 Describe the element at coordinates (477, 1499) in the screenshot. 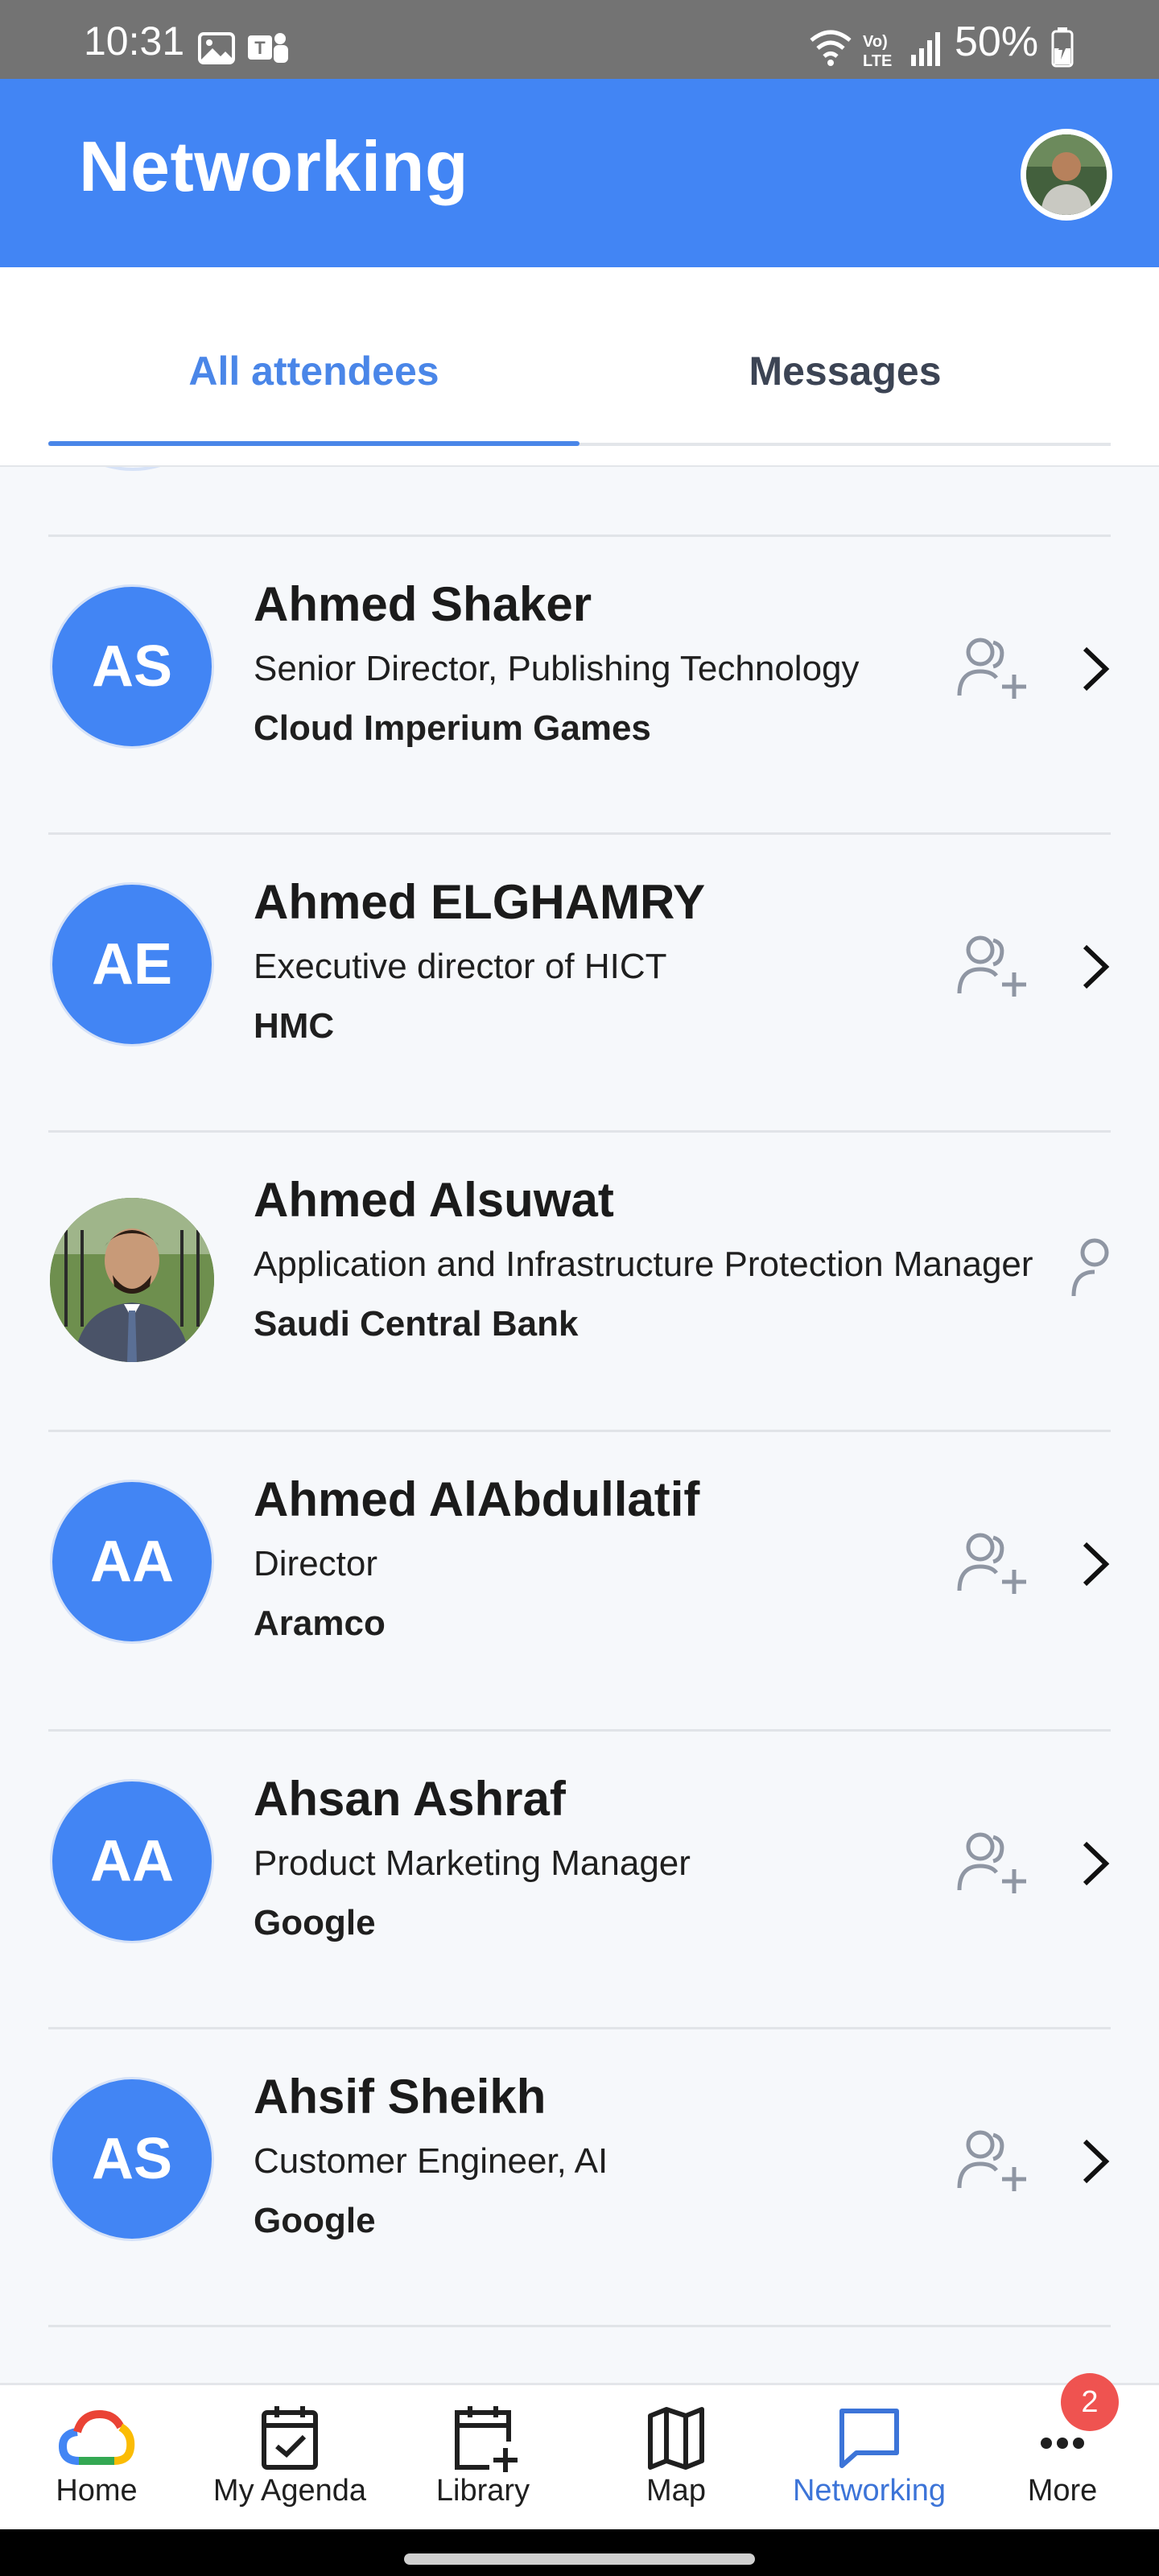

I see `attendee-name: Ahmed AlAbdullatif` at that location.